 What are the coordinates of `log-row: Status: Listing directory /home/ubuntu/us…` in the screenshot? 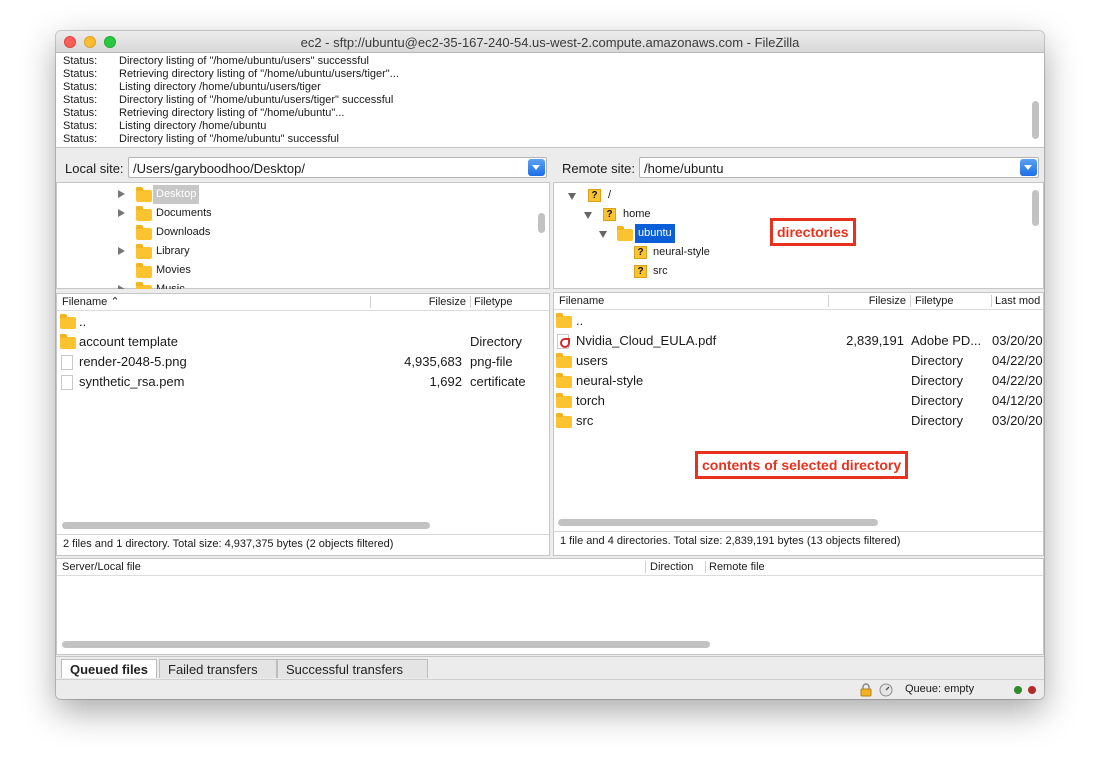 It's located at (192, 87).